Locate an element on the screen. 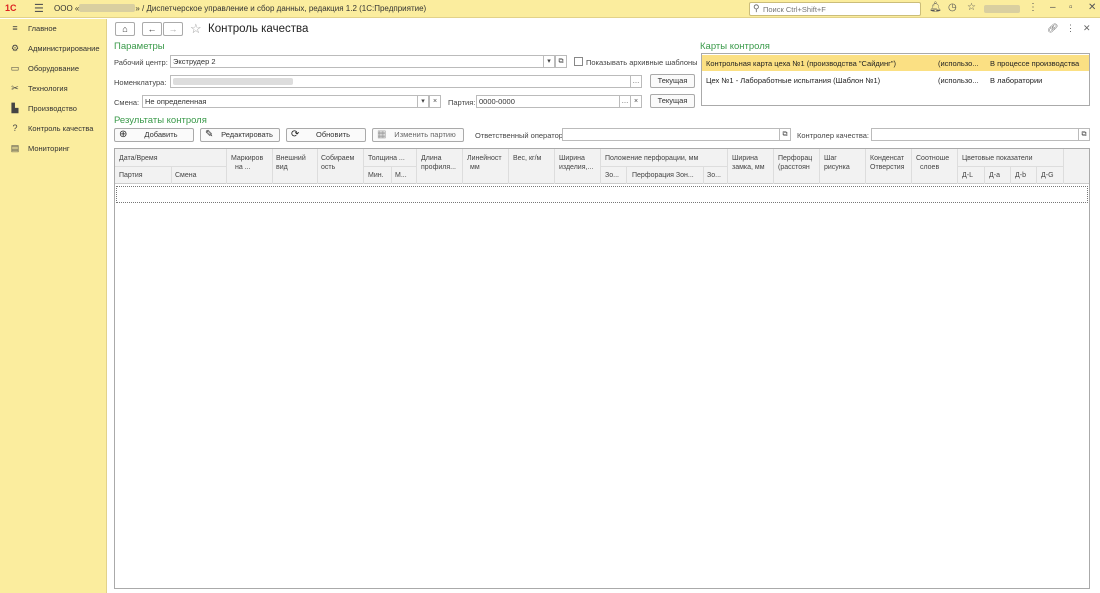  user-name-redacted is located at coordinates (1002, 9).